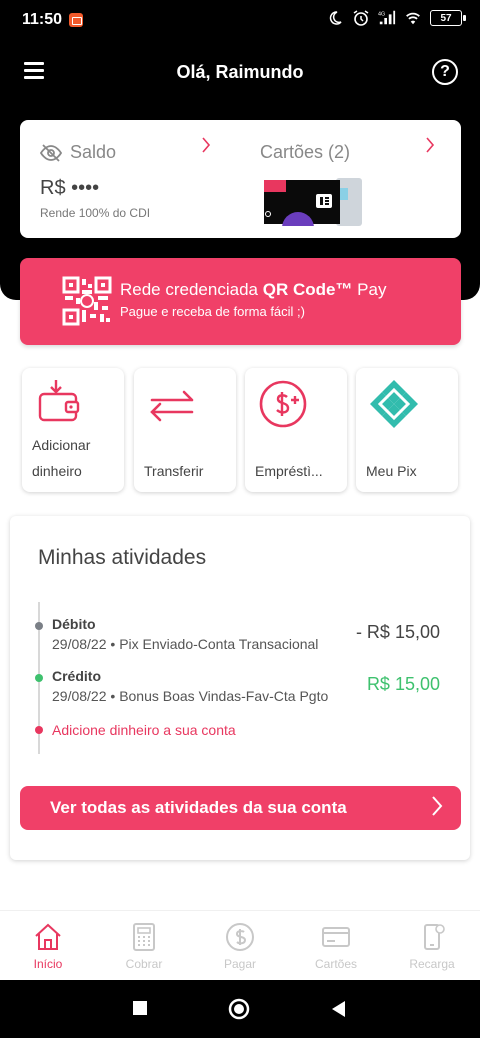 This screenshot has height=1038, width=480. What do you see at coordinates (381, 14) in the screenshot?
I see `network-type-label: 4G` at bounding box center [381, 14].